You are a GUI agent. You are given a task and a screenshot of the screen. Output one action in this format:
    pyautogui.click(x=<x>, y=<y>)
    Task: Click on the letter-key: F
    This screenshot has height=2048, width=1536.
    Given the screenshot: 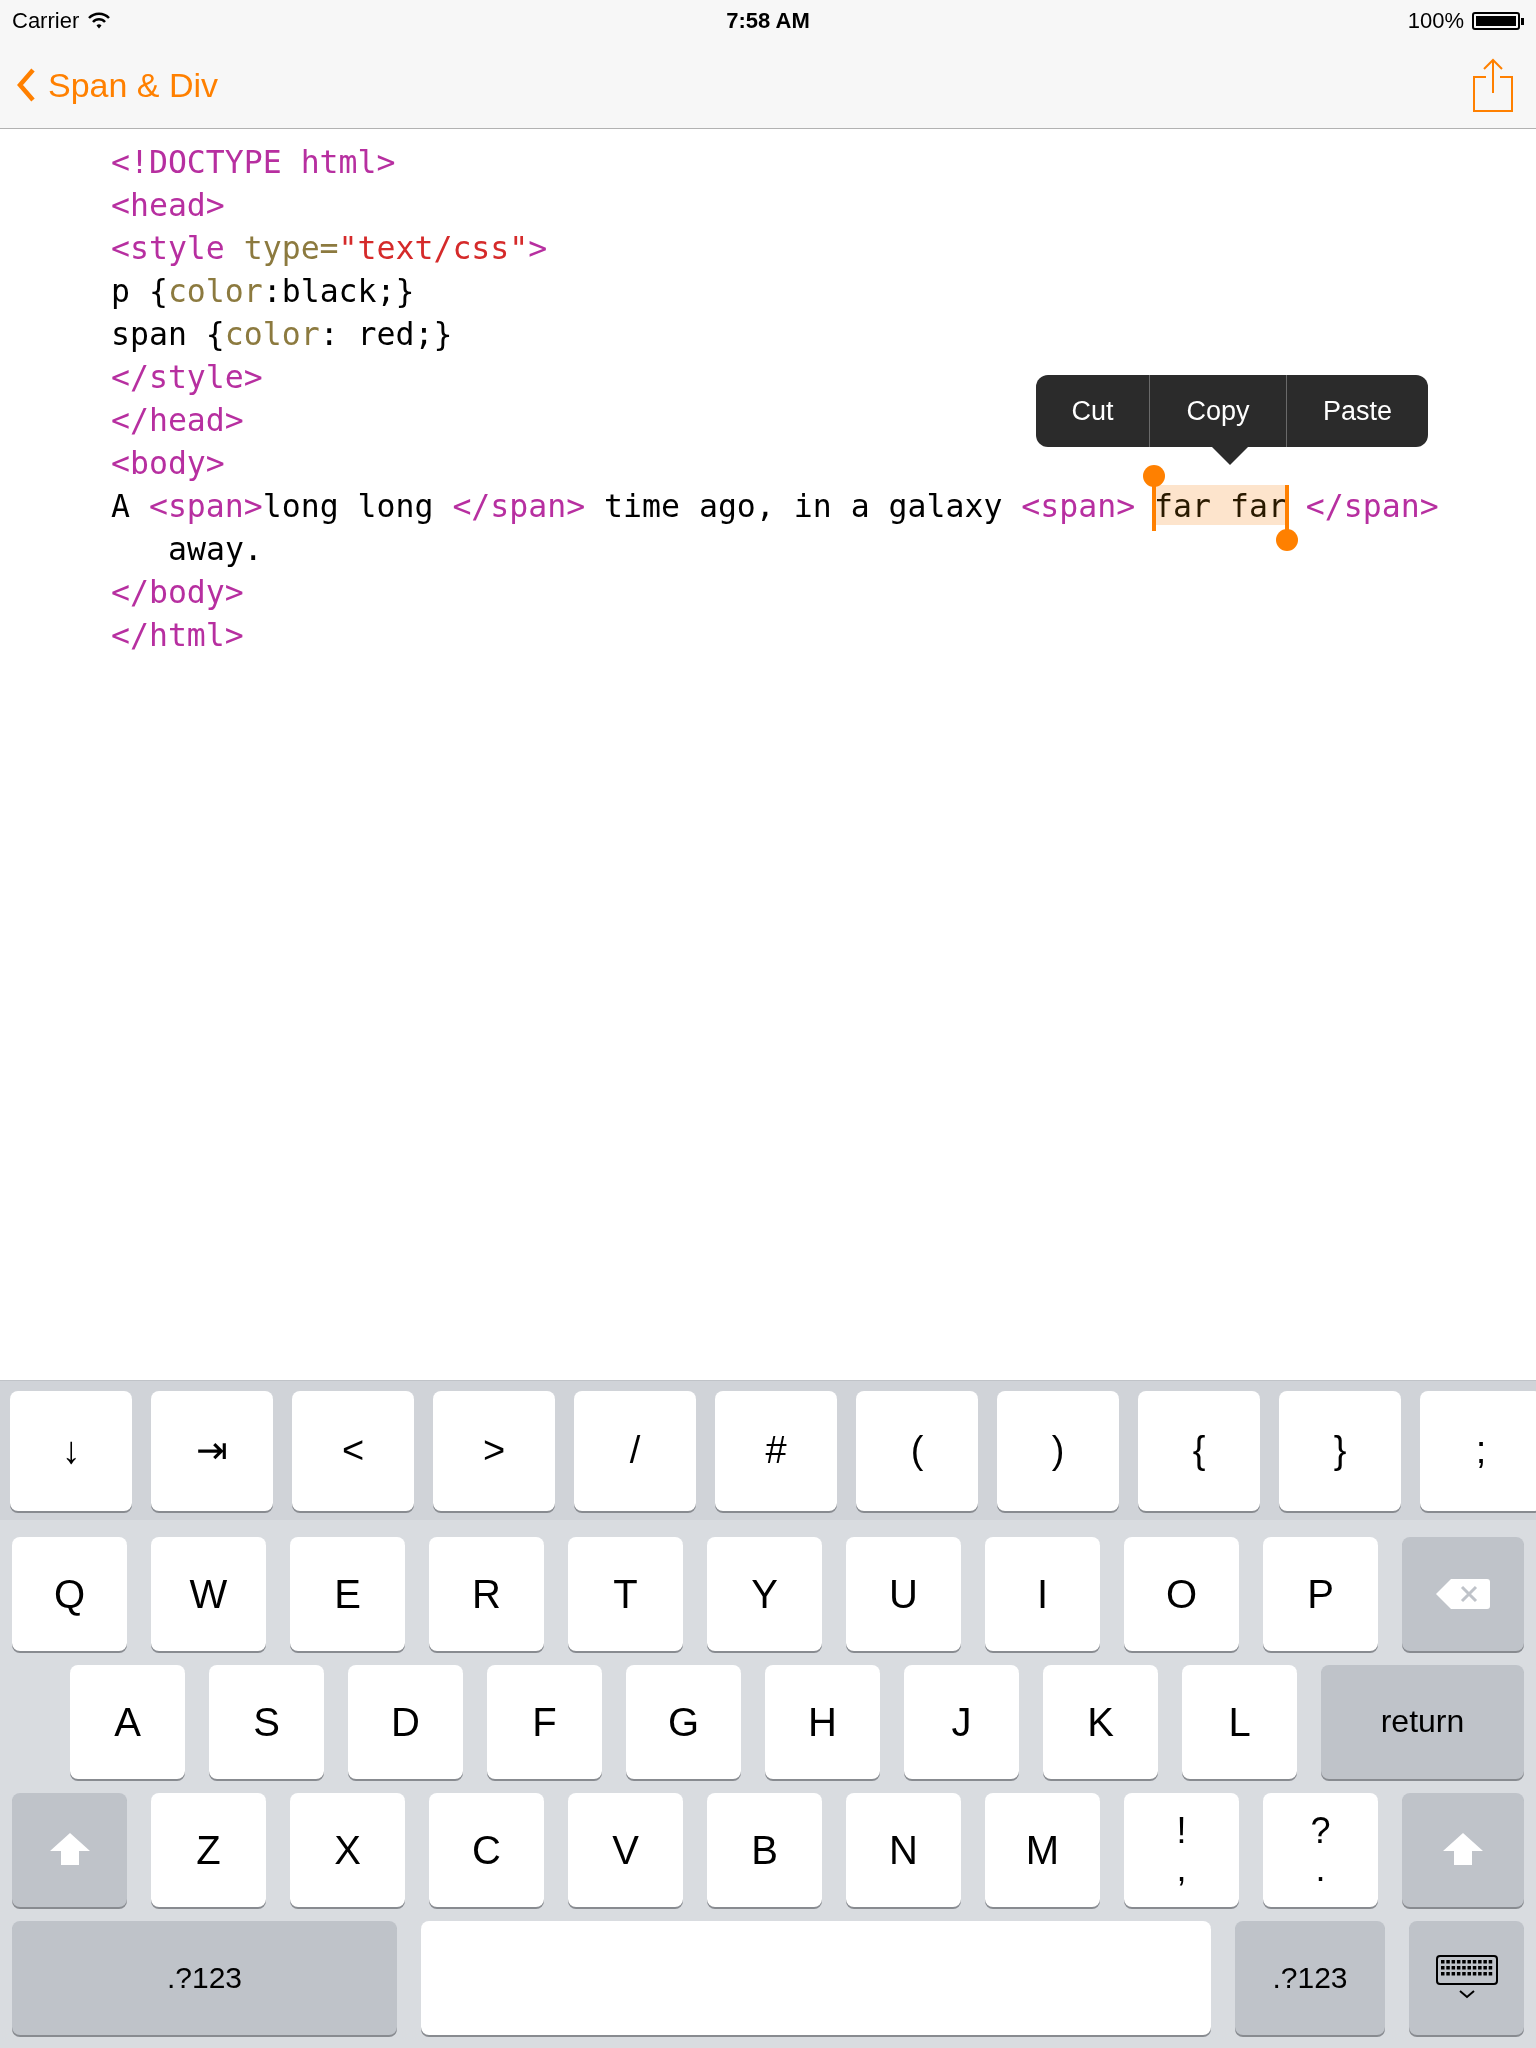 What is the action you would take?
    pyautogui.click(x=544, y=1722)
    